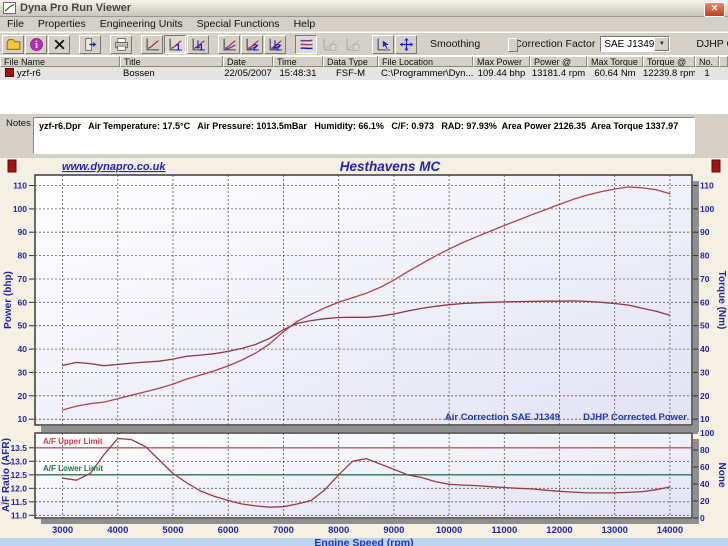 Image resolution: width=728 pixels, height=546 pixels. What do you see at coordinates (73, 468) in the screenshot?
I see `af-lower-limit-label: A/F Lower Limit` at bounding box center [73, 468].